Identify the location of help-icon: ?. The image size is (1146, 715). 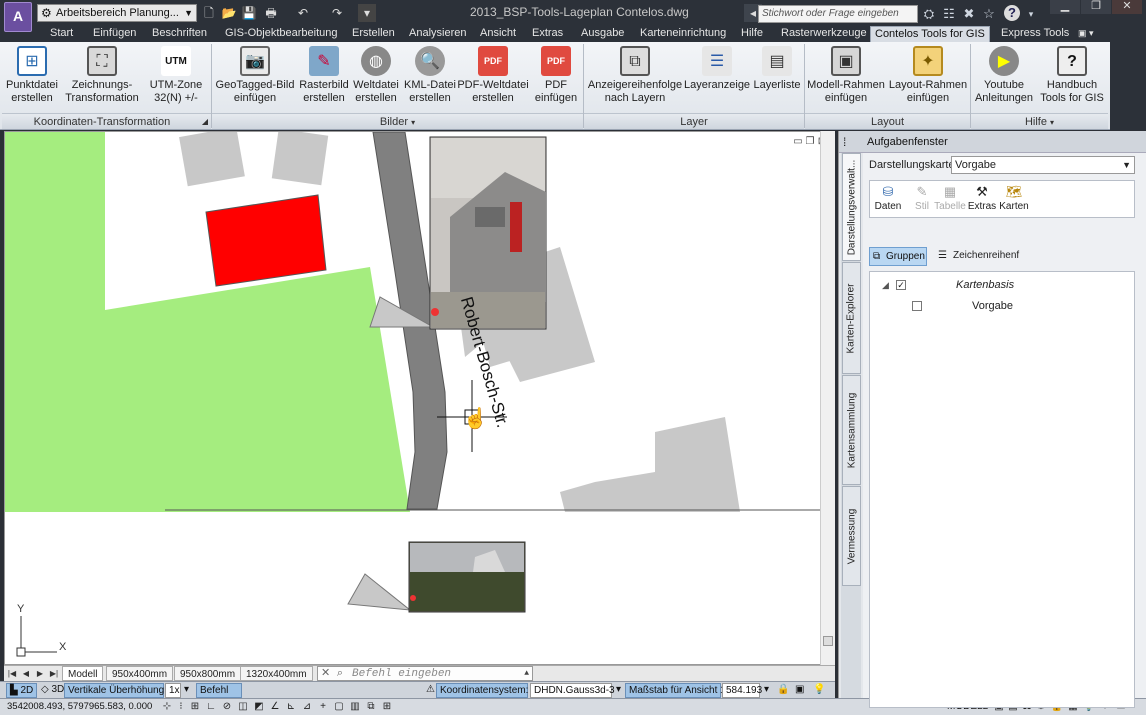
(1012, 13).